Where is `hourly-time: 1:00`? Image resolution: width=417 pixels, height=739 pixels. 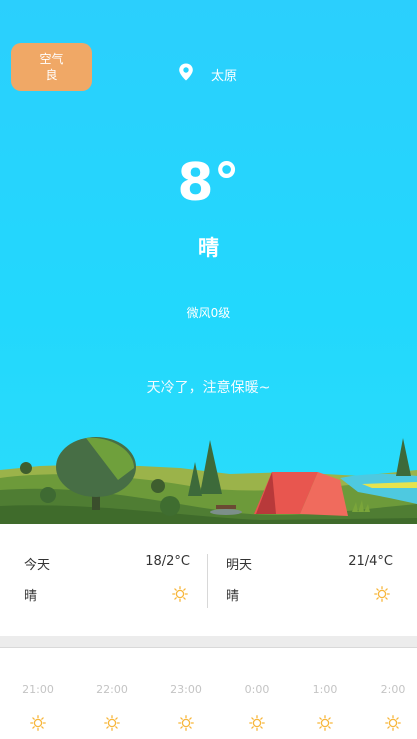 hourly-time: 1:00 is located at coordinates (325, 689).